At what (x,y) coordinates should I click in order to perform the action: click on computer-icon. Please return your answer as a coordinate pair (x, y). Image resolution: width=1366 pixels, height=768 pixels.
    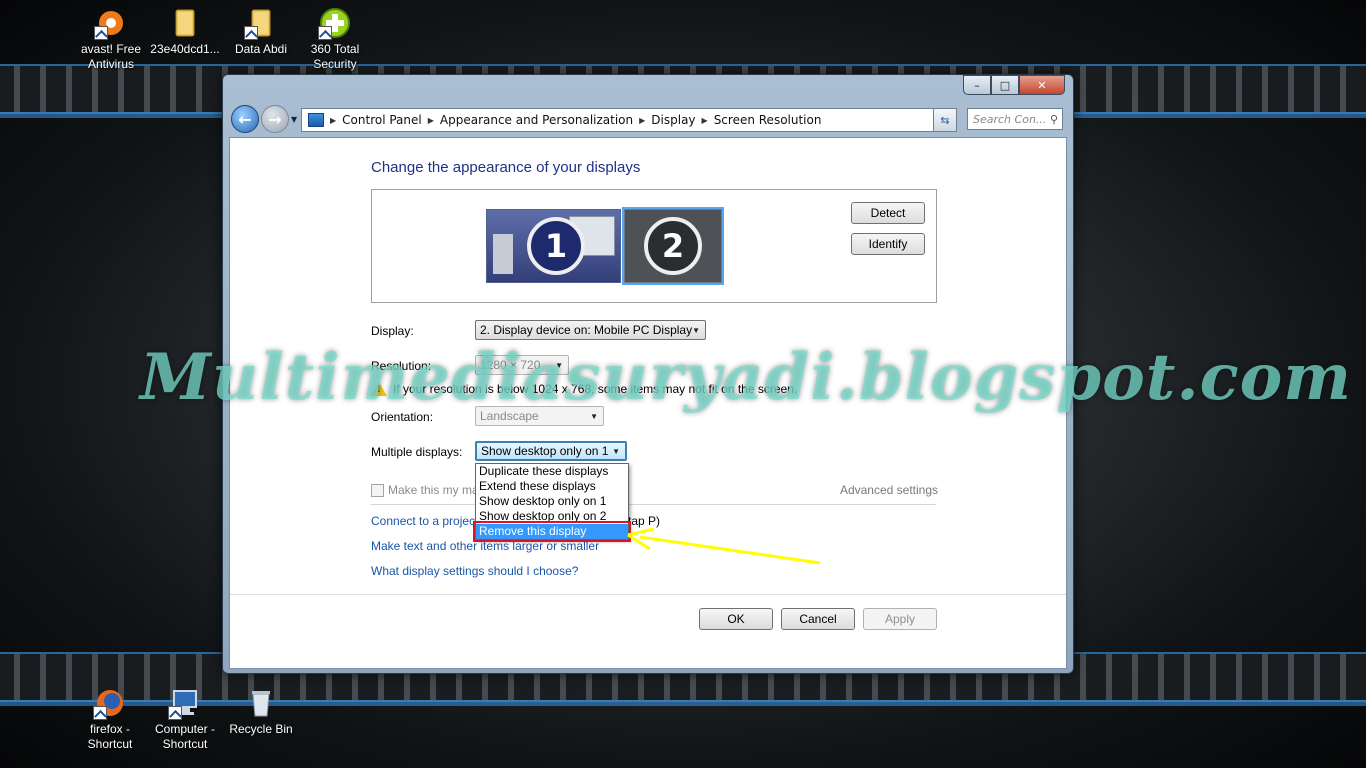
    Looking at the image, I should click on (185, 703).